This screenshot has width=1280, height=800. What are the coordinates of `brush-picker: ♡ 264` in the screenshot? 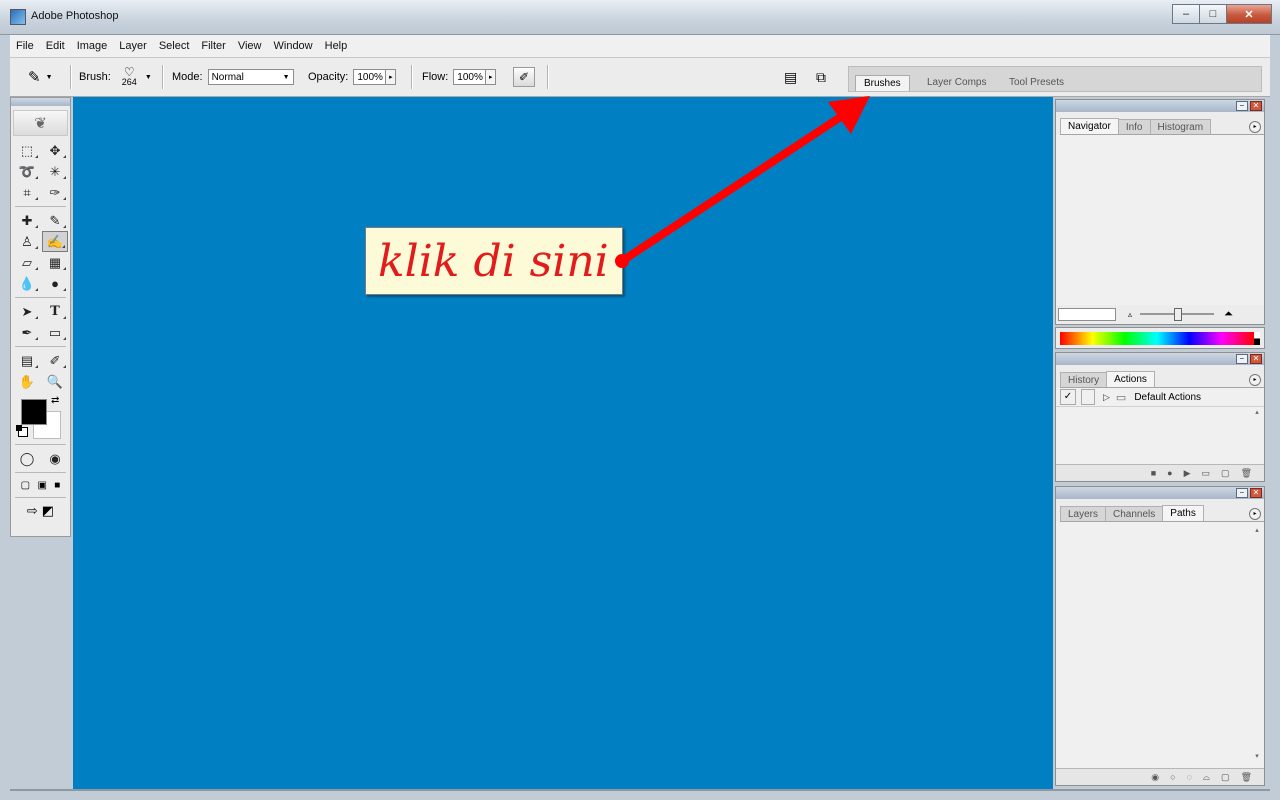 It's located at (129, 76).